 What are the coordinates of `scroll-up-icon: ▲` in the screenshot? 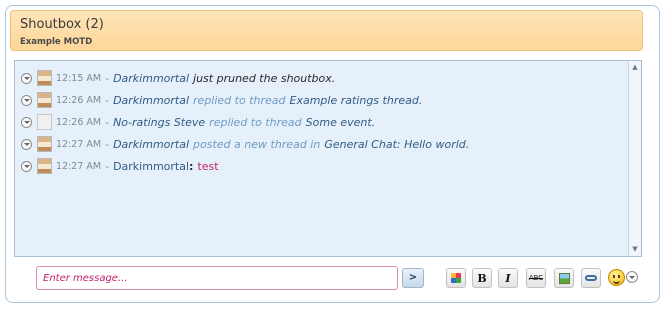 It's located at (635, 67).